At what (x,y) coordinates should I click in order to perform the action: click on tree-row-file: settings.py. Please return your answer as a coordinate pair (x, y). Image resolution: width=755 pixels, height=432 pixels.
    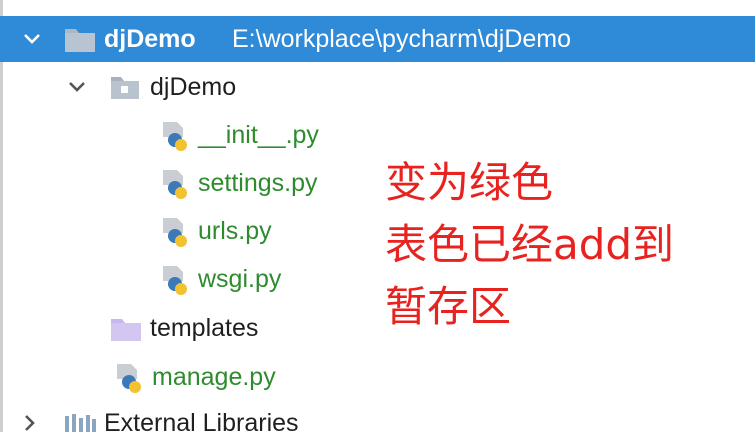
    Looking at the image, I should click on (190, 183).